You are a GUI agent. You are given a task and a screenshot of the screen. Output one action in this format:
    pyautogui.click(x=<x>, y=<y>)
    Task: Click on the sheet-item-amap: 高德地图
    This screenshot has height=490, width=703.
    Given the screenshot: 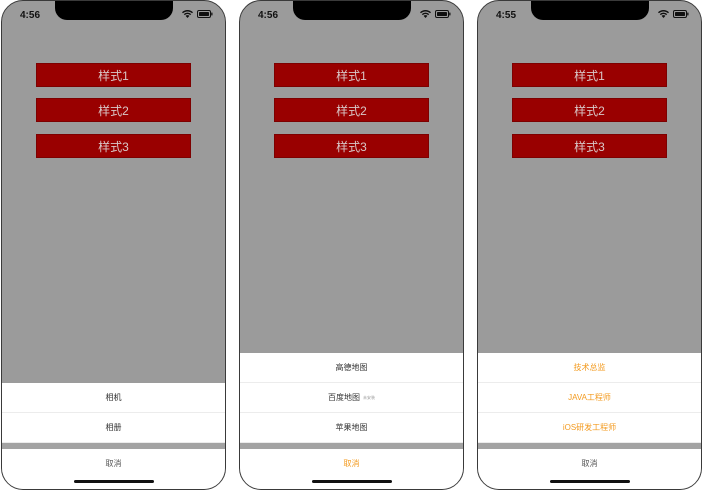 What is the action you would take?
    pyautogui.click(x=351, y=368)
    